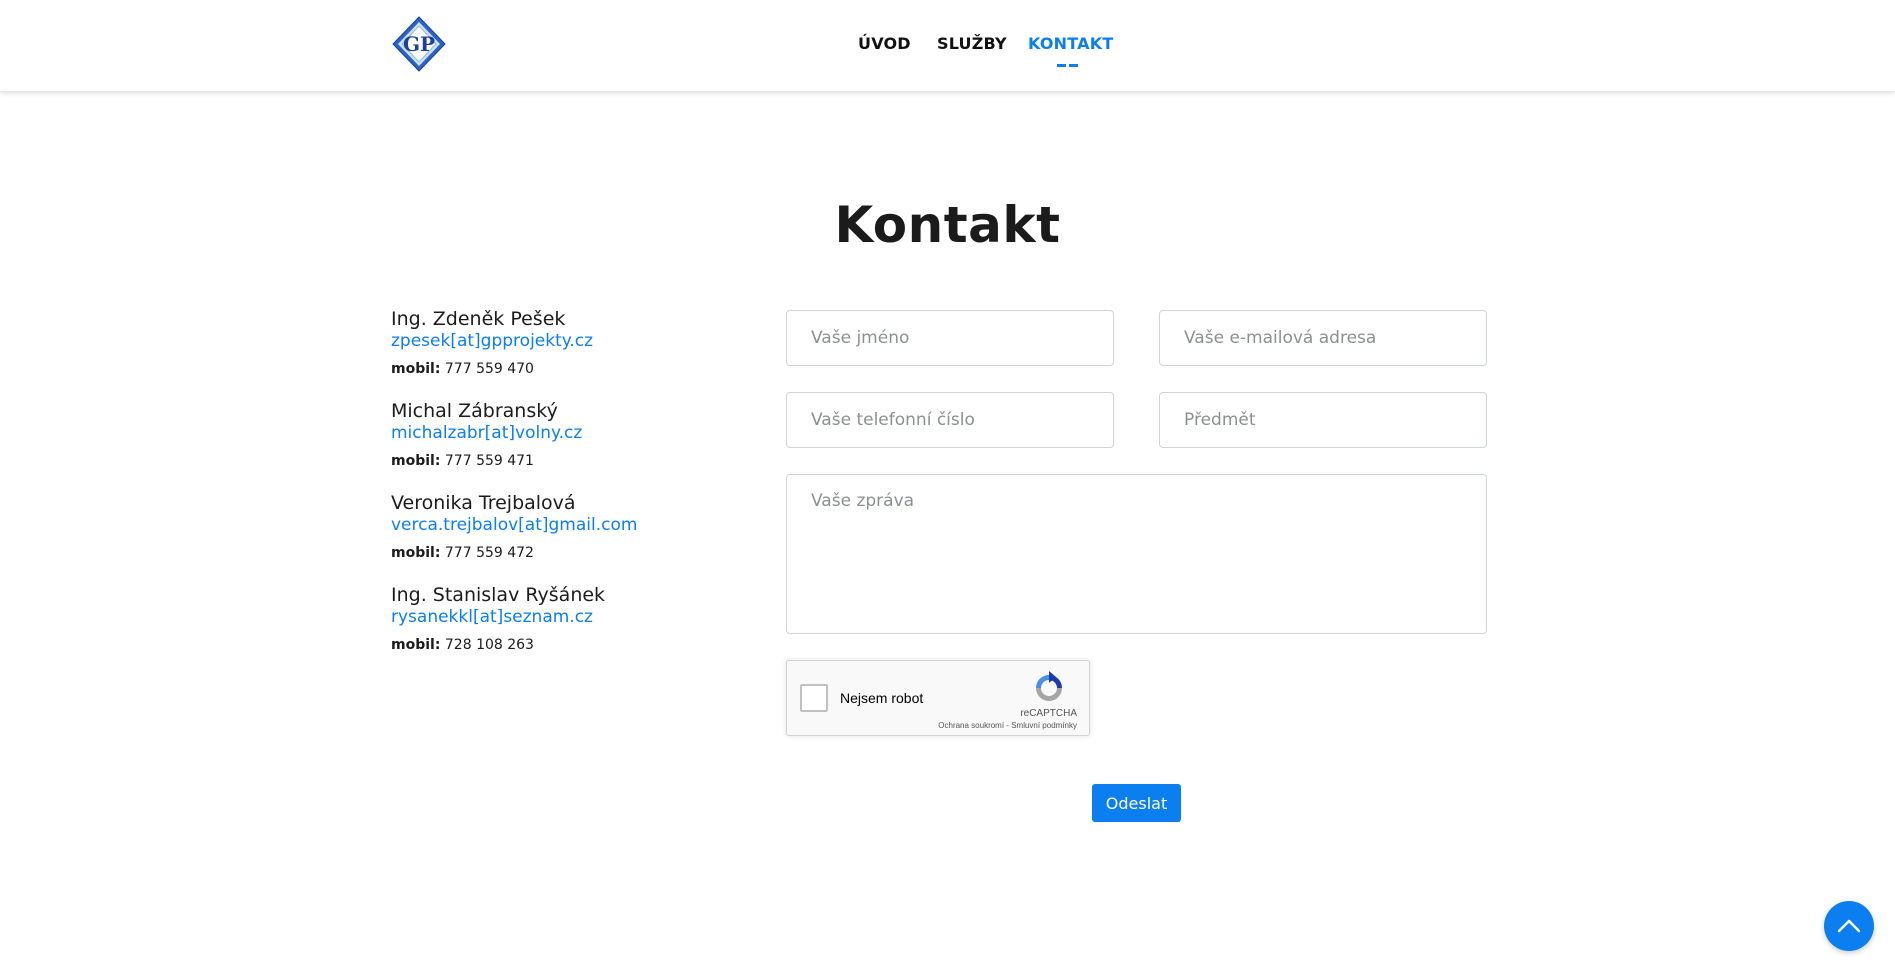  I want to click on mobile-number: 777 559 472, so click(489, 553).